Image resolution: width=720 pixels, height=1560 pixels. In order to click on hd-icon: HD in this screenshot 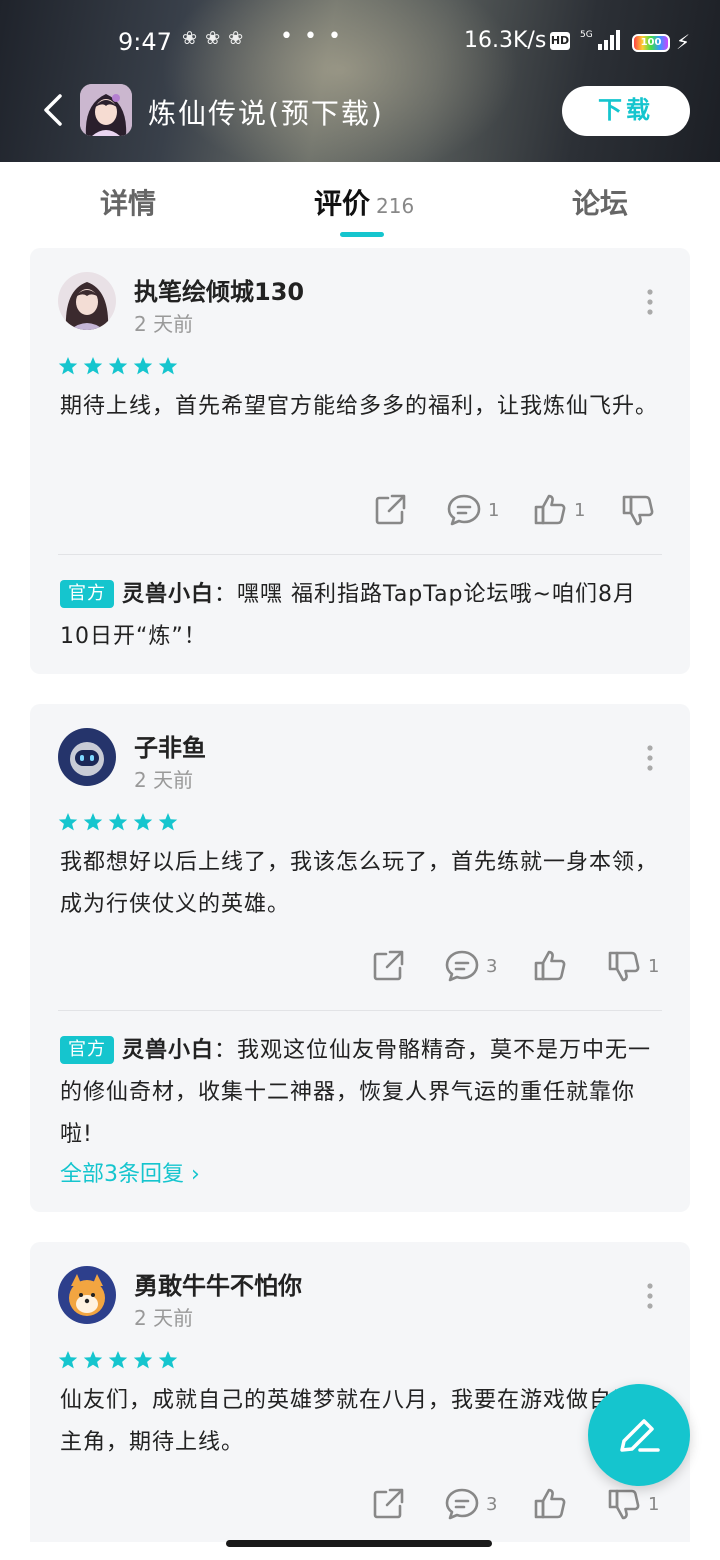, I will do `click(560, 41)`.